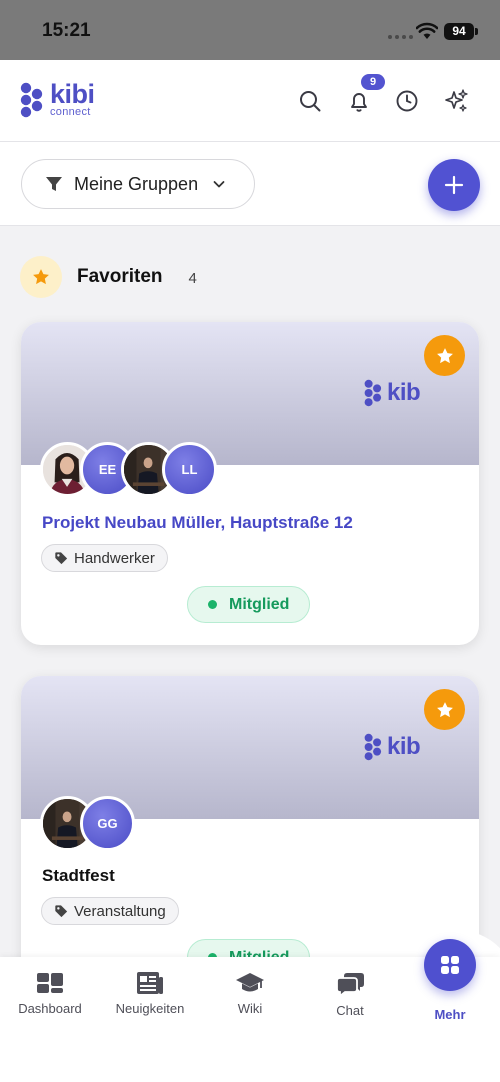 This screenshot has height=1082, width=500. I want to click on group-category-tag: Handwerker, so click(104, 558).